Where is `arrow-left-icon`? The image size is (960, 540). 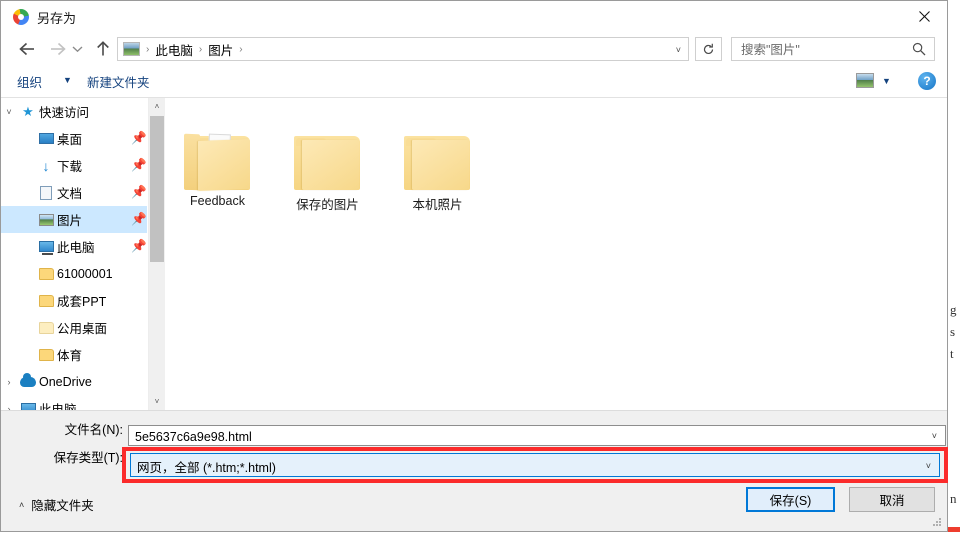
arrow-left-icon is located at coordinates (26, 49).